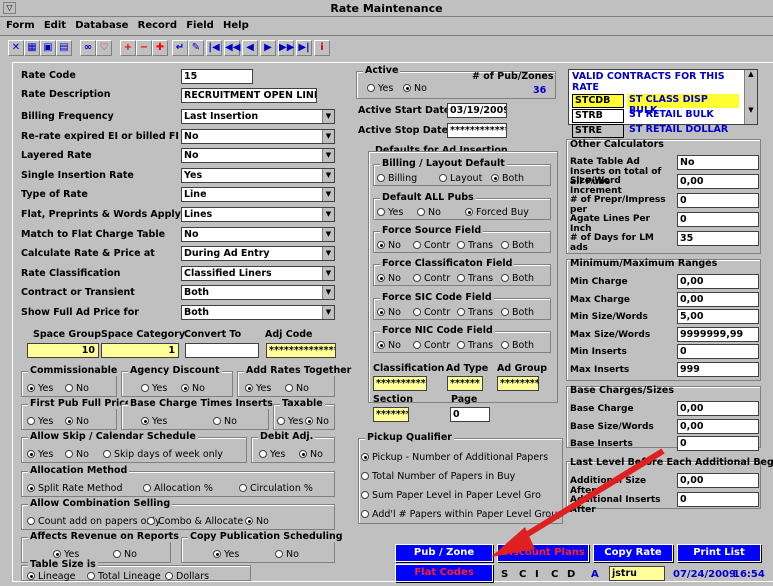 This screenshot has height=586, width=773. I want to click on active-opt-1: No, so click(415, 88).